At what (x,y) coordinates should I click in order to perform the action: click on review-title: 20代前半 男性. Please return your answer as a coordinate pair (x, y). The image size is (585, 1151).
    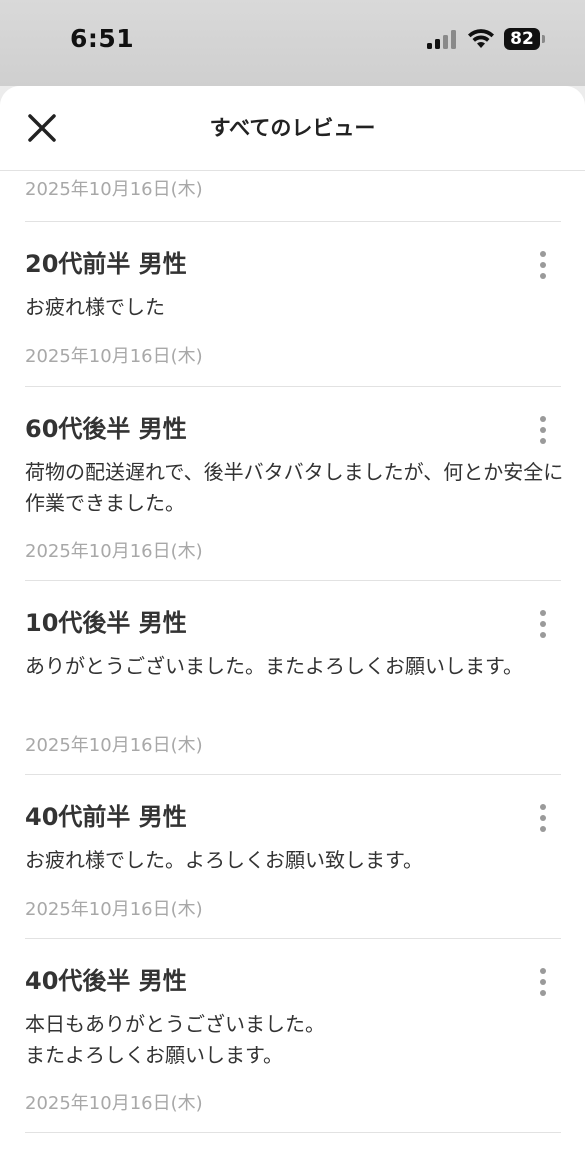
    Looking at the image, I should click on (106, 264).